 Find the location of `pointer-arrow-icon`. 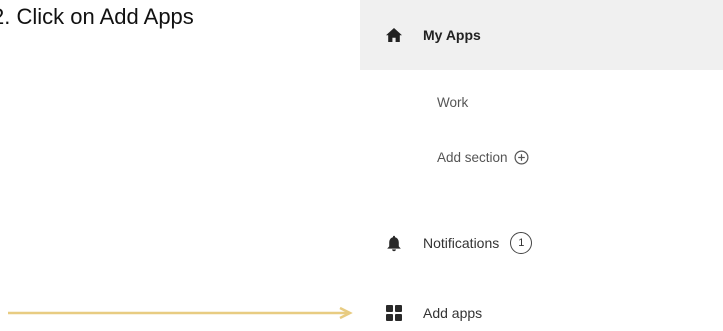

pointer-arrow-icon is located at coordinates (180, 313).